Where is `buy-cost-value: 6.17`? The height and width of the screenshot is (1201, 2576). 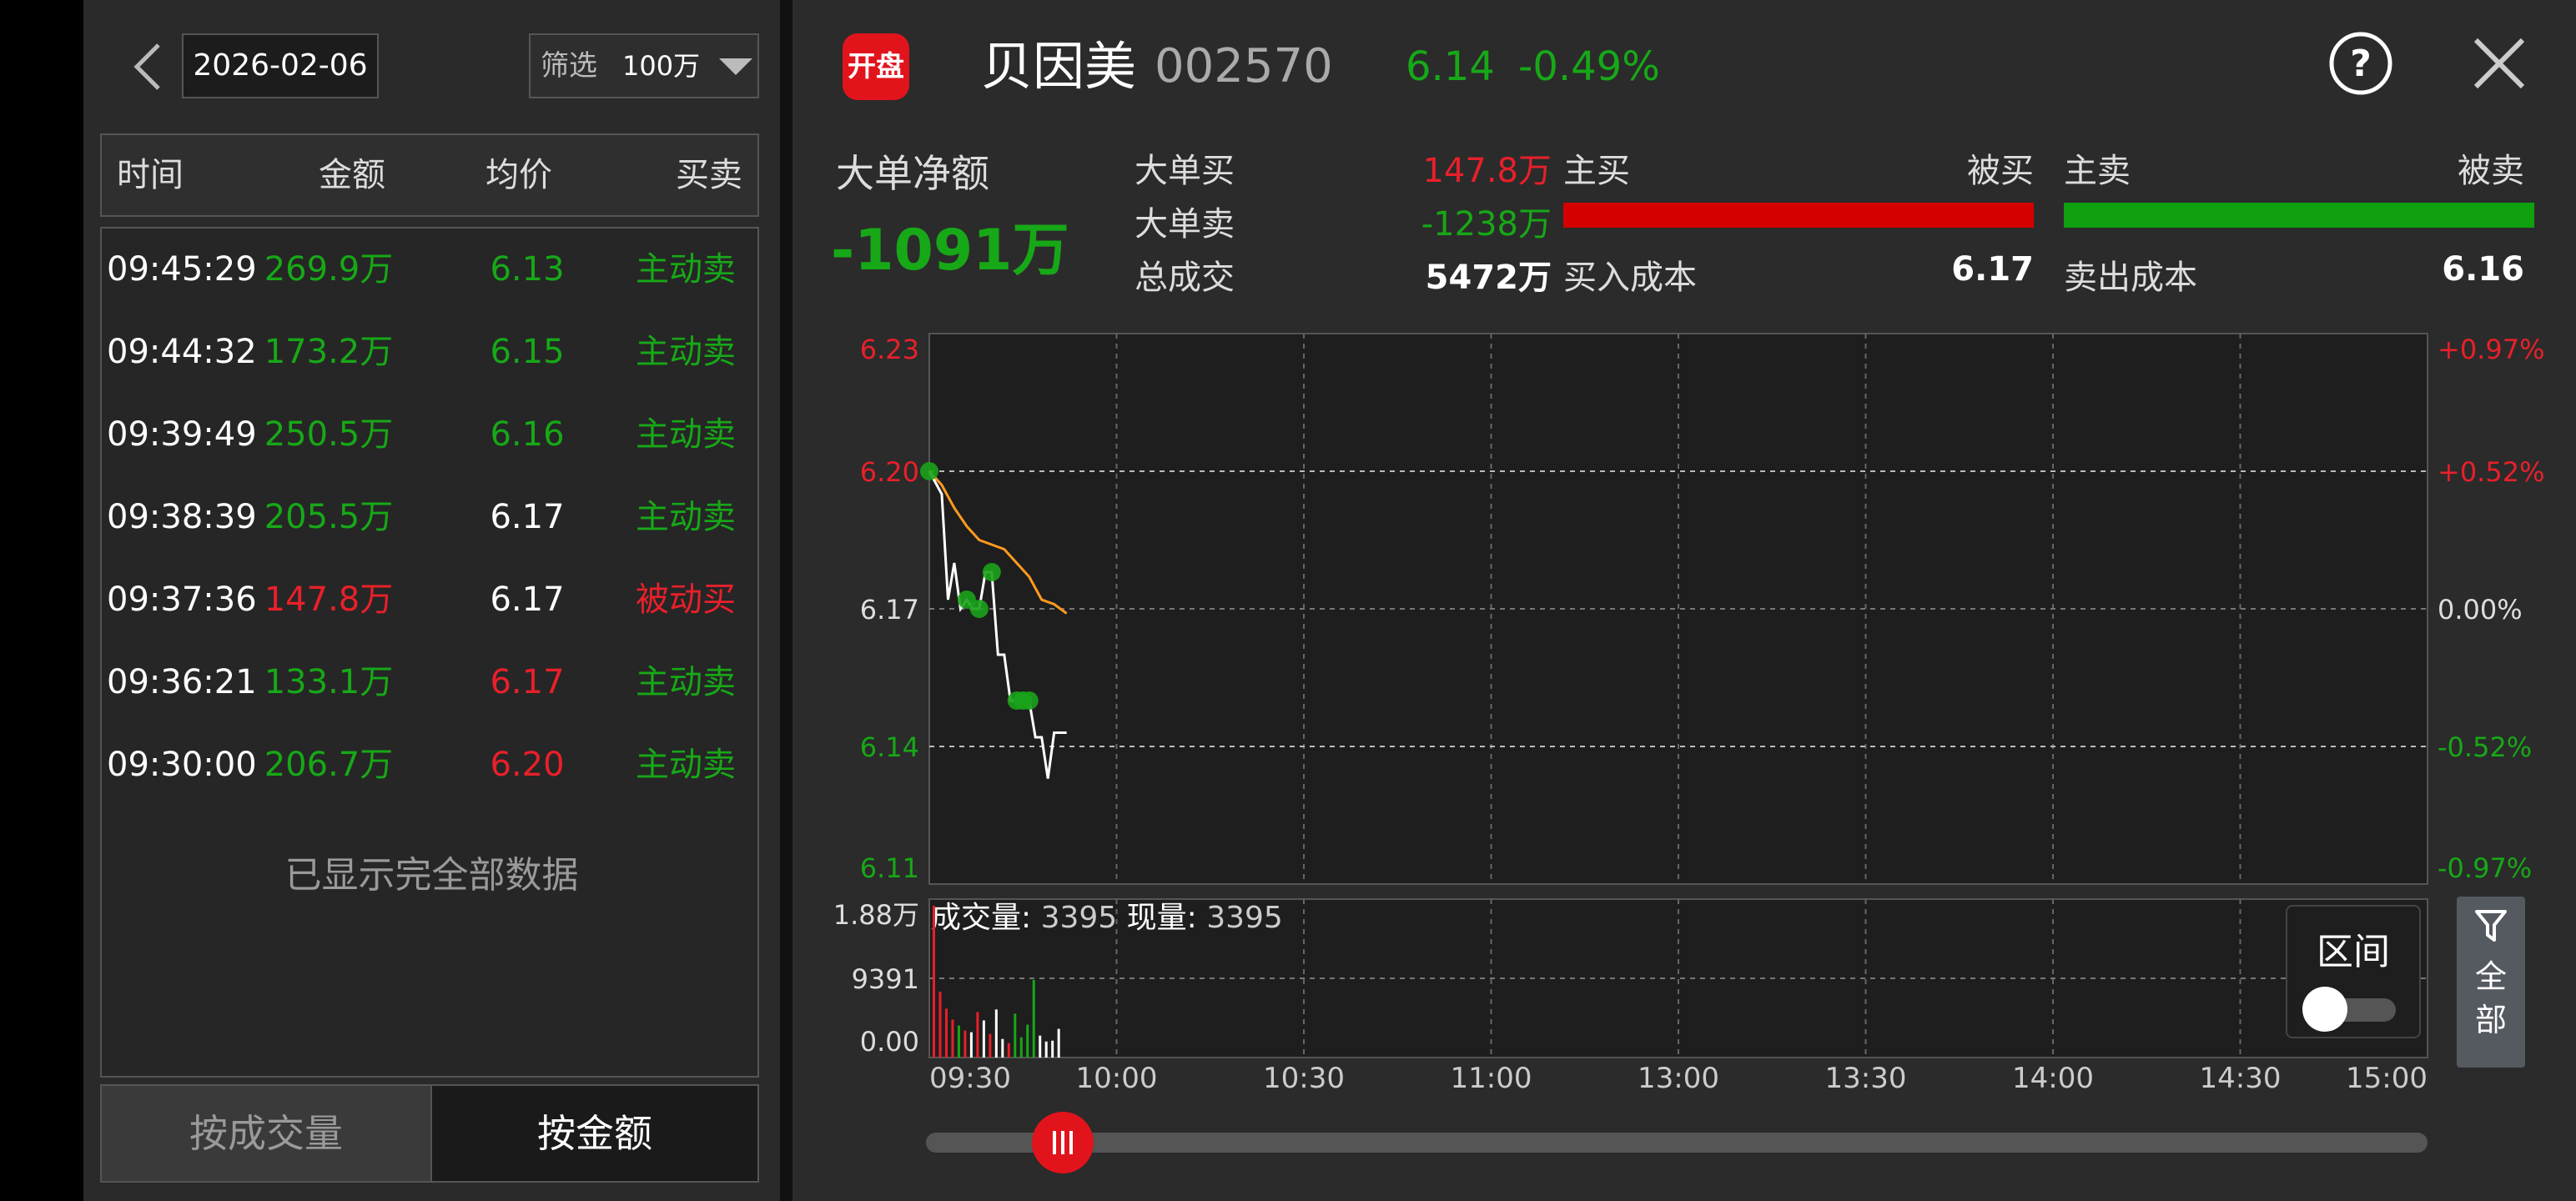
buy-cost-value: 6.17 is located at coordinates (1992, 269).